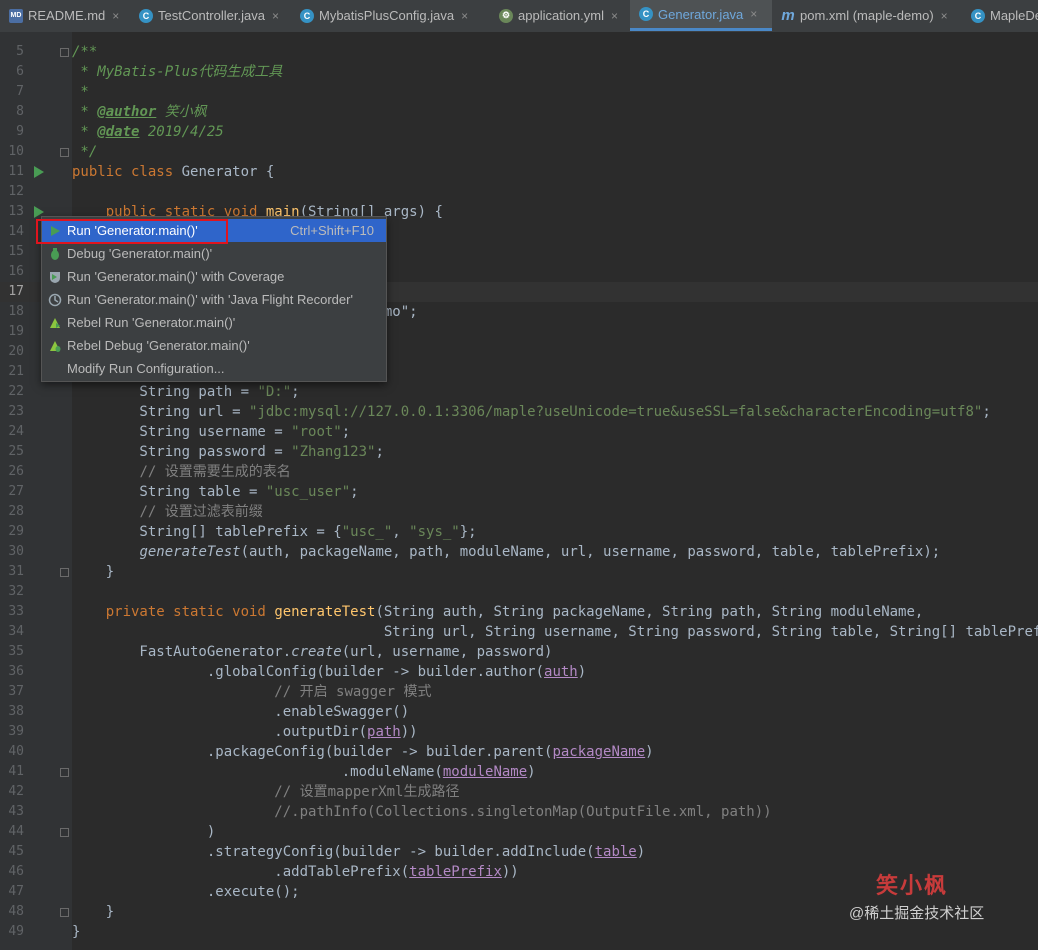  I want to click on line-number: 39, so click(16, 731).